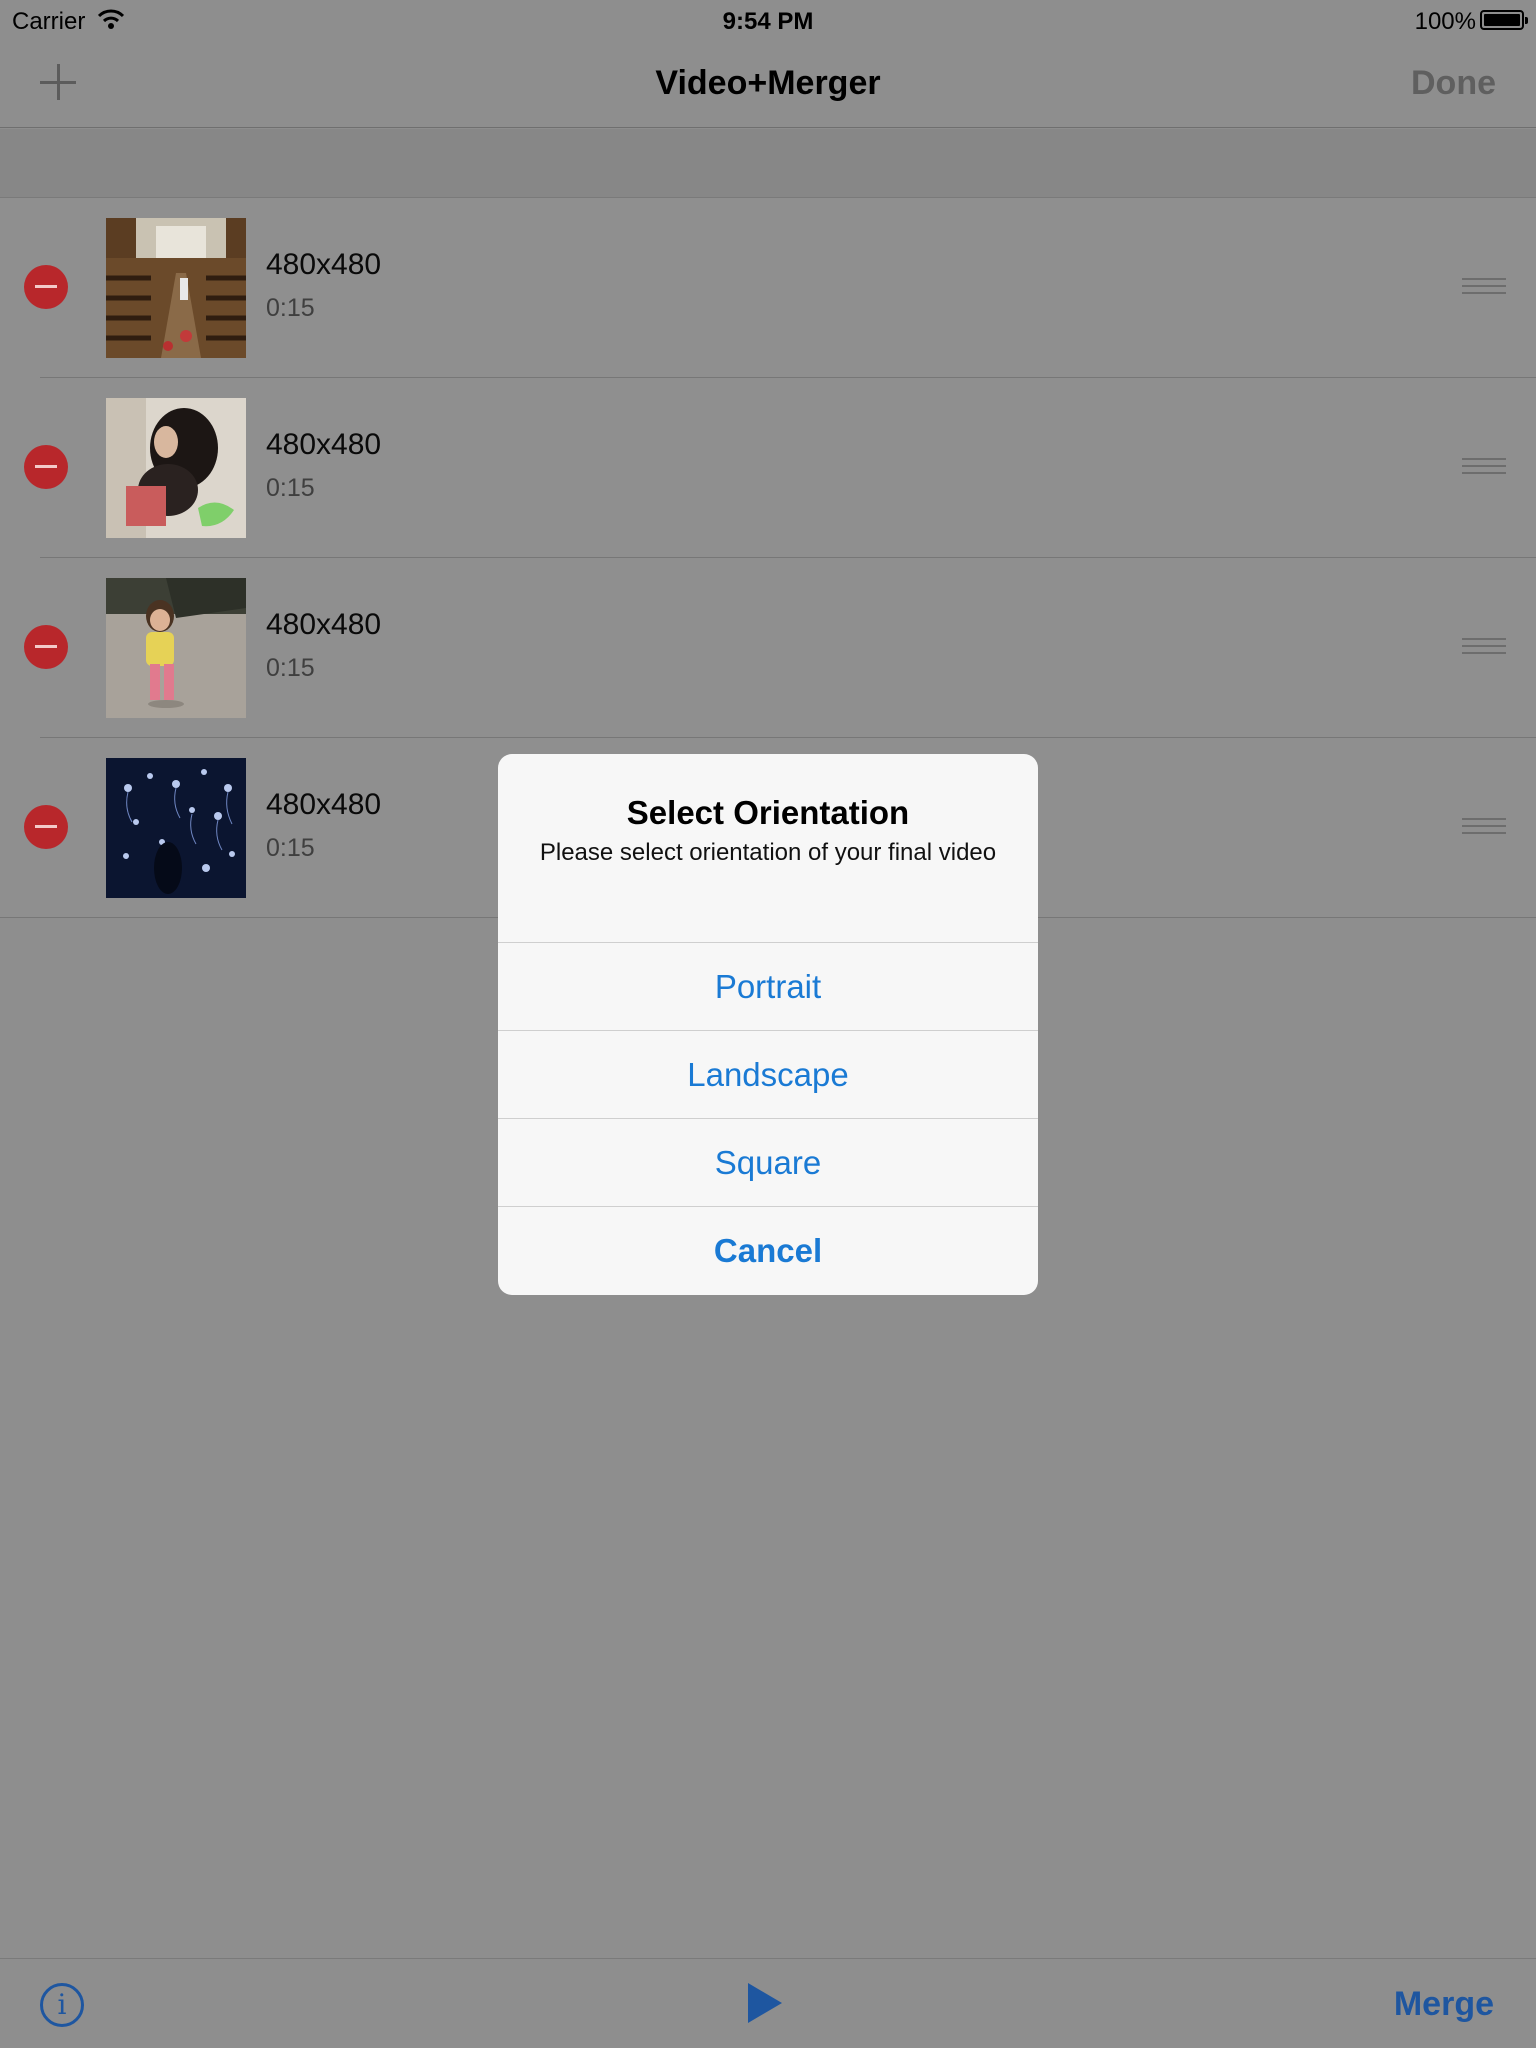  Describe the element at coordinates (768, 1250) in the screenshot. I see `cancel-button: Cancel` at that location.